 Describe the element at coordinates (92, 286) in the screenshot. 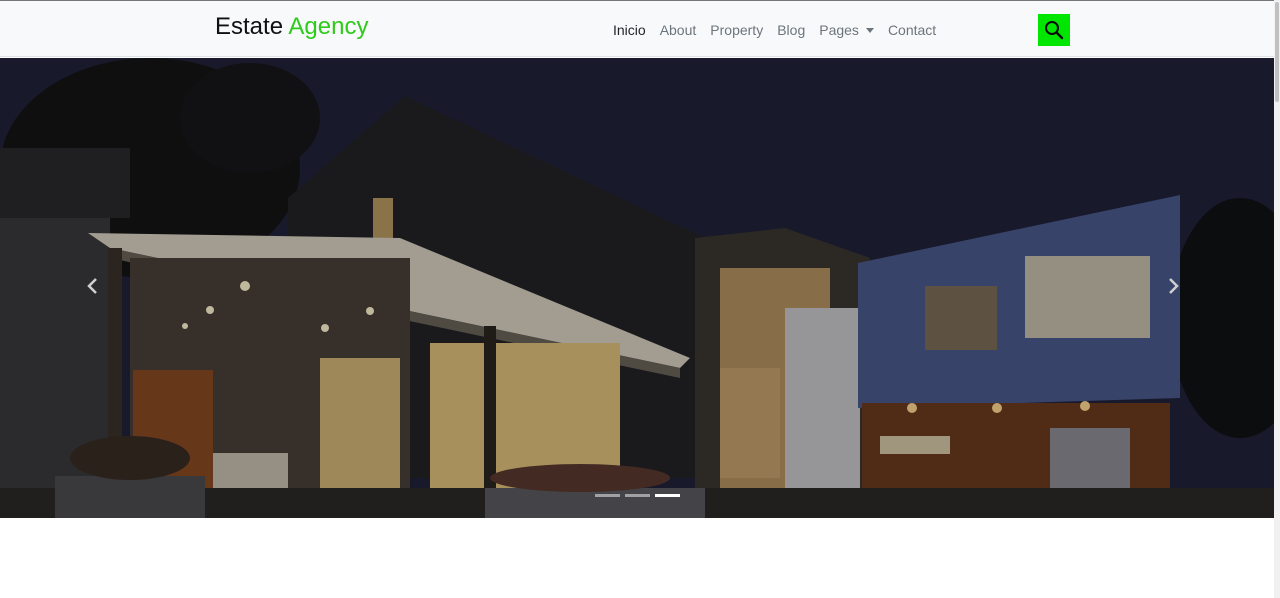

I see `chevron-left-icon` at that location.